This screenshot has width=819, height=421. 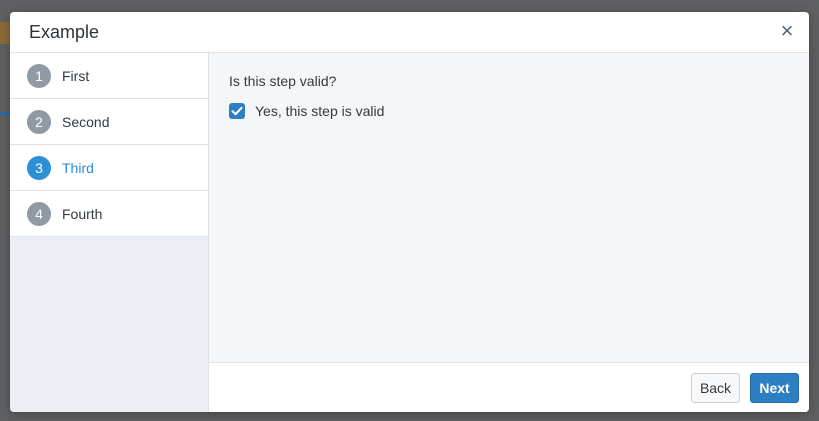 What do you see at coordinates (109, 168) in the screenshot?
I see `step-third: 3 Third` at bounding box center [109, 168].